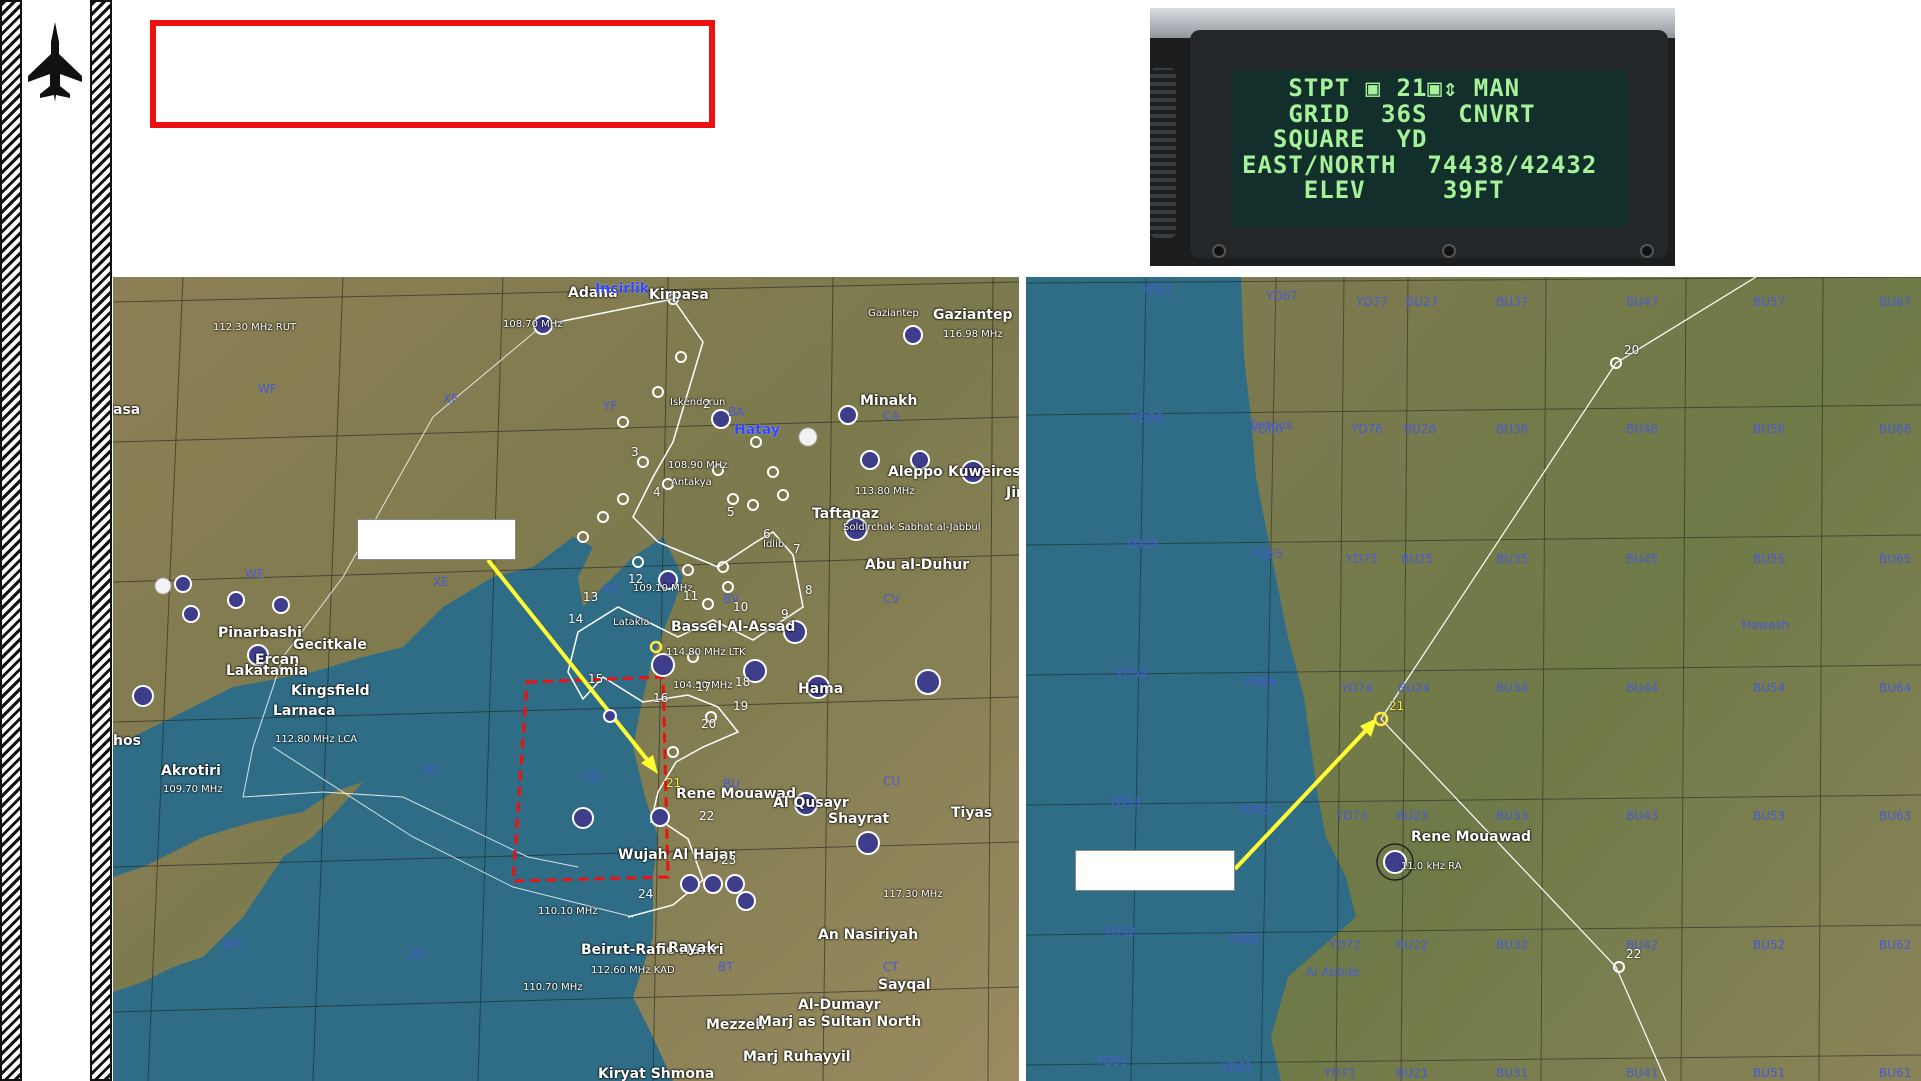 Image resolution: width=1921 pixels, height=1081 pixels. I want to click on label-antakya: Antakya, so click(691, 482).